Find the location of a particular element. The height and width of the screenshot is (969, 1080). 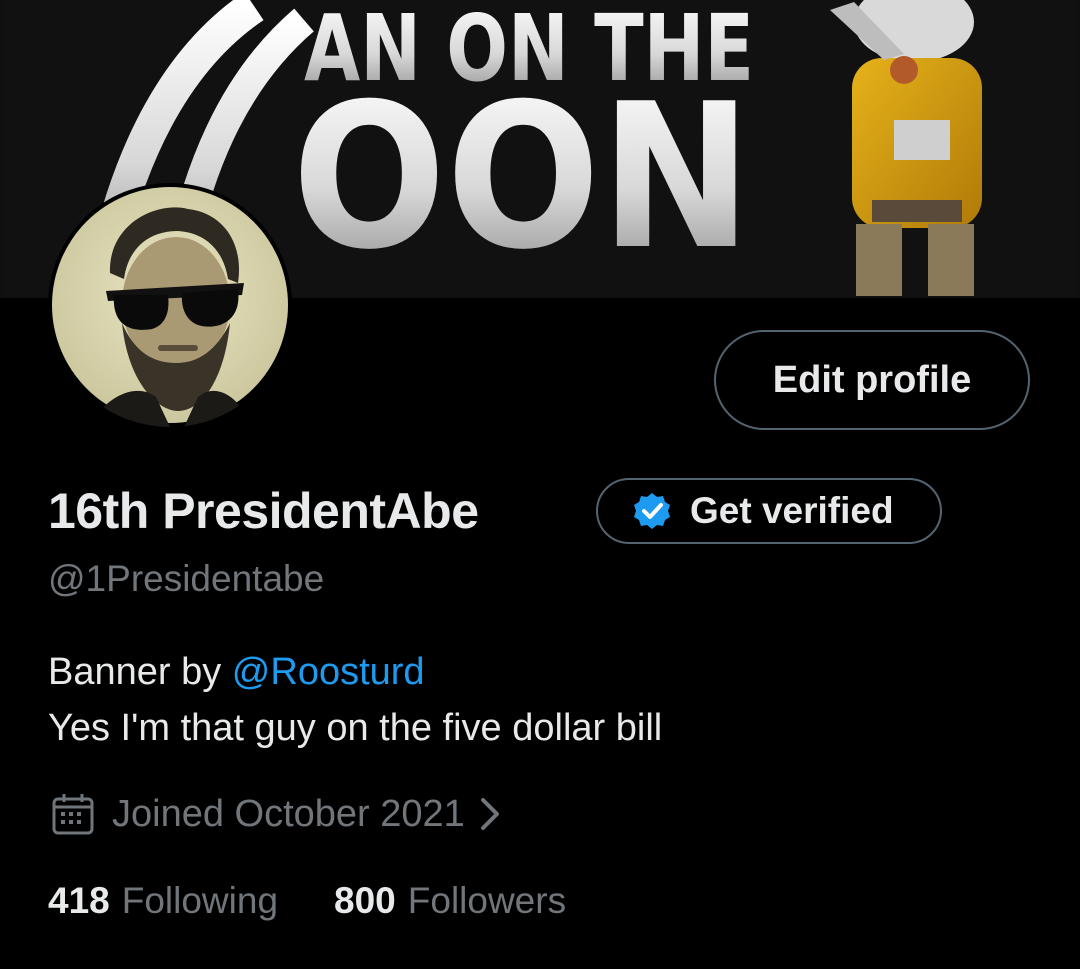

bio-line-1: Banner by @Roosturd is located at coordinates (355, 672).